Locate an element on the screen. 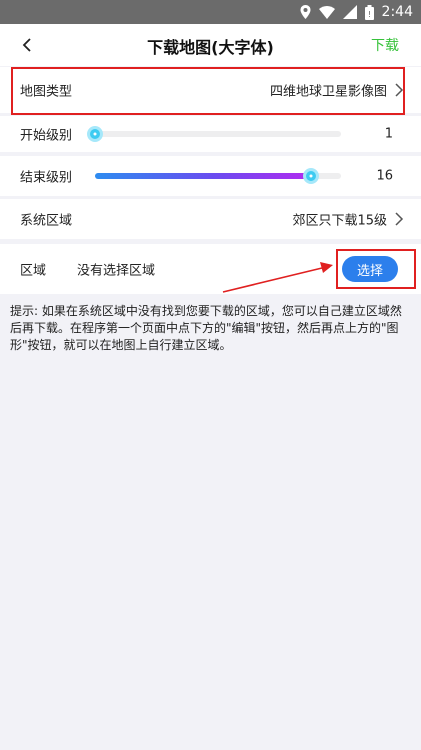 This screenshot has width=421, height=750. annotation-arrow is located at coordinates (277, 277).